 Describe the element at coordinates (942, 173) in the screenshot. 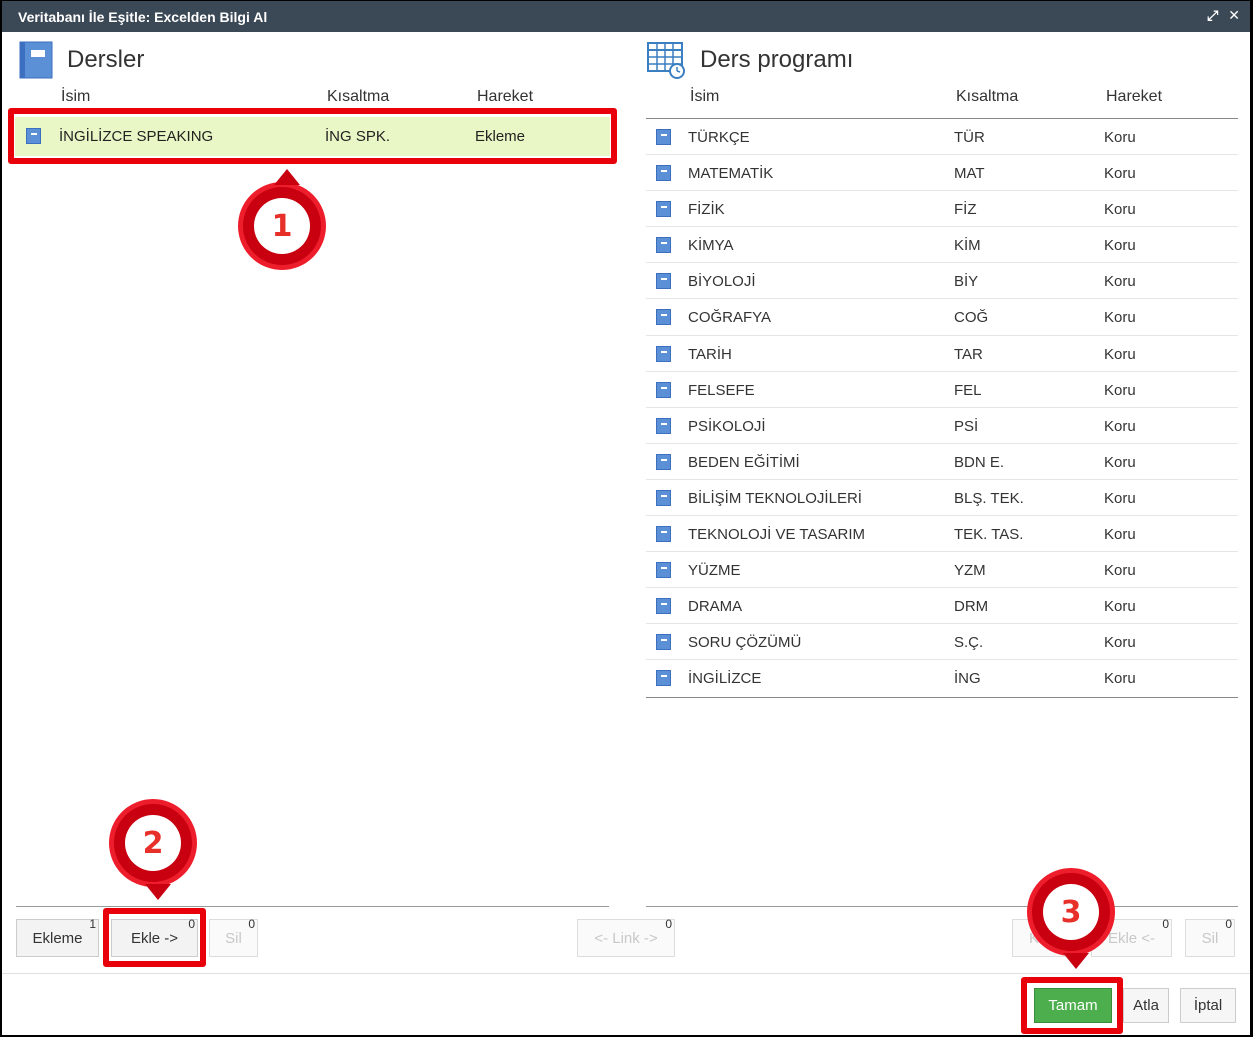

I see `table-row: MATEMATİK MAT Koru` at that location.